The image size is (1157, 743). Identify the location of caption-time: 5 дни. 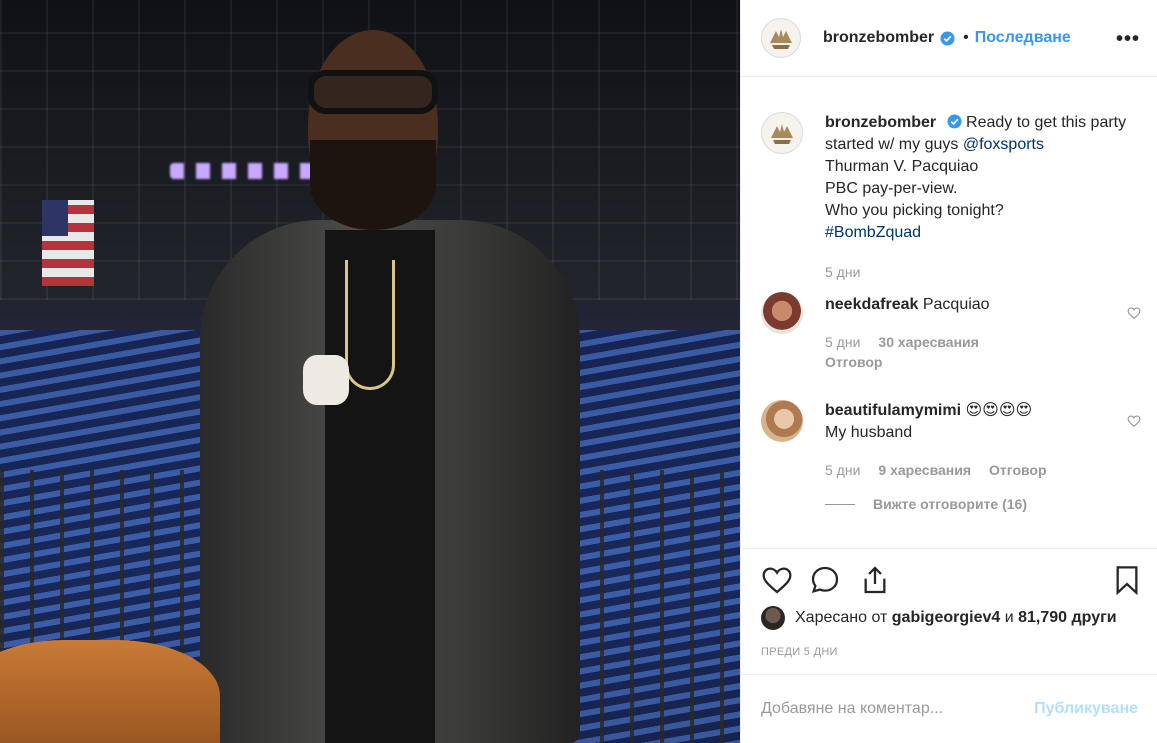
(842, 272).